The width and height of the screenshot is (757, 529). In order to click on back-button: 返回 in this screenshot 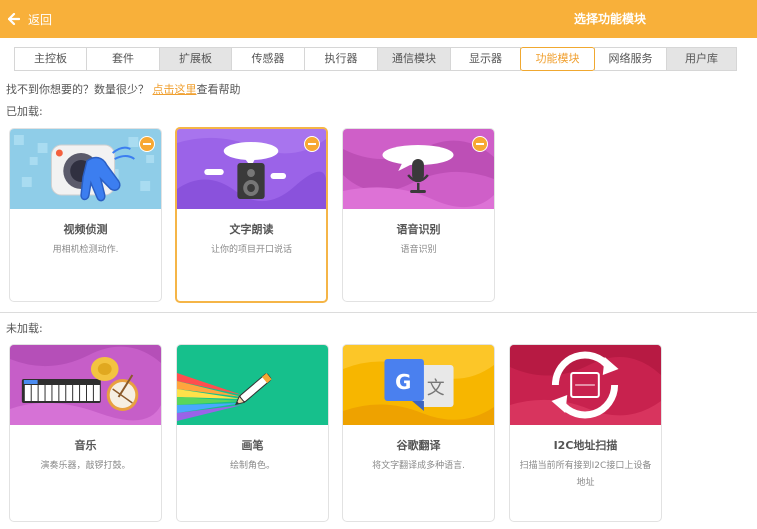, I will do `click(30, 19)`.